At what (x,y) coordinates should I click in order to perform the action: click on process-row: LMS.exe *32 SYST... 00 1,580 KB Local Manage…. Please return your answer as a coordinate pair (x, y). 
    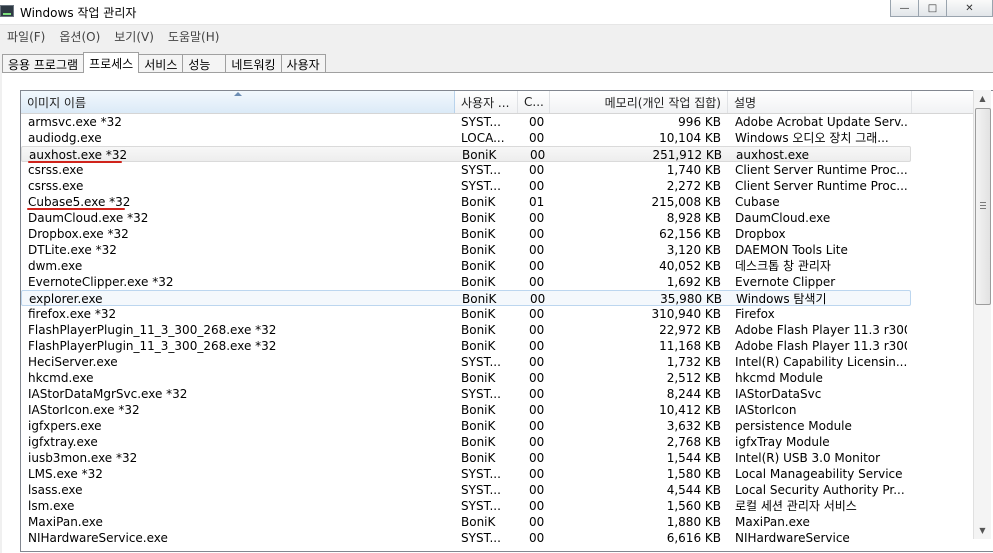
    Looking at the image, I should click on (497, 474).